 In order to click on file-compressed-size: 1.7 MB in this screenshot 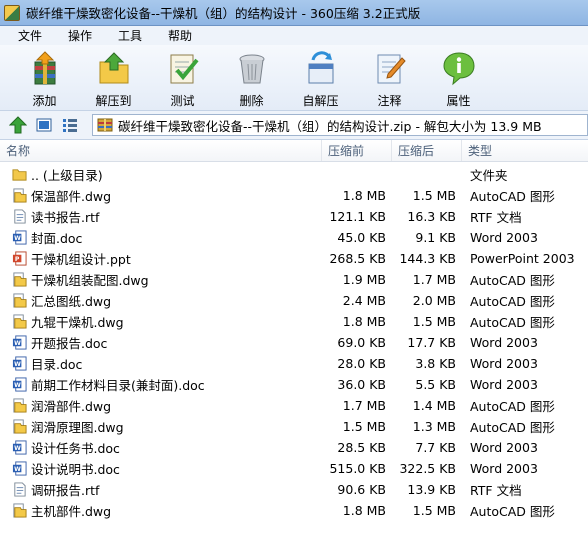, I will do `click(364, 405)`.